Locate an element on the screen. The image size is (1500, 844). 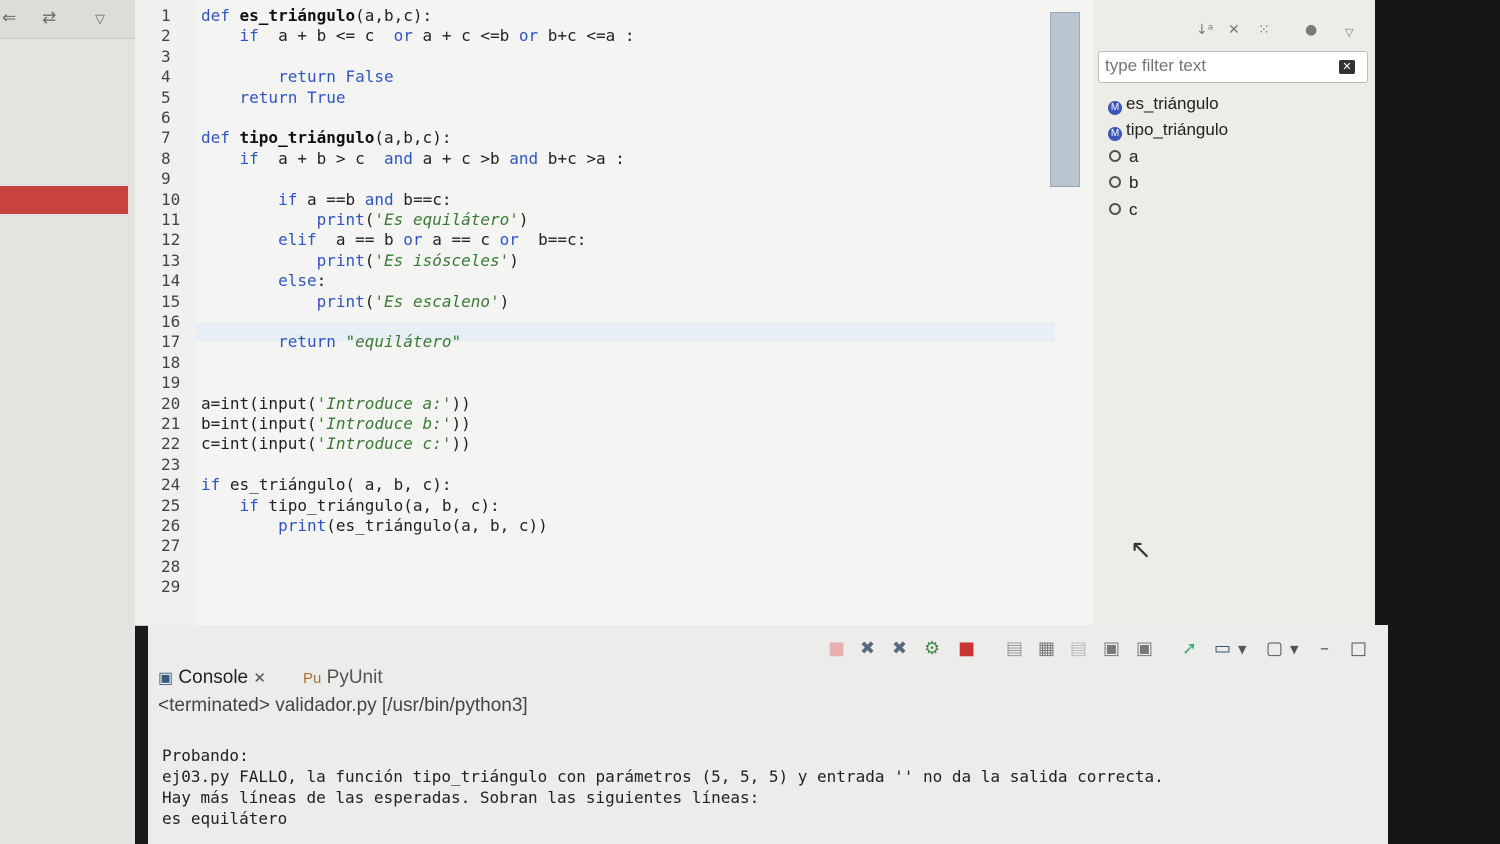
code-token: )) is located at coordinates (461, 444).